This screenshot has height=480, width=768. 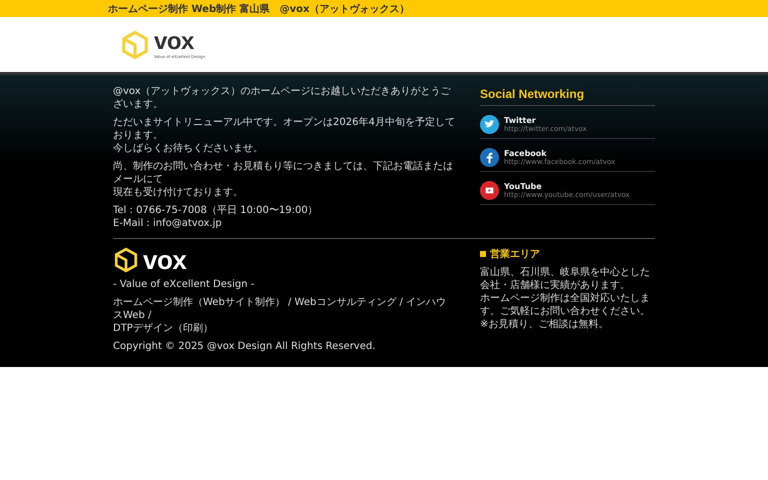 I want to click on intro-text: @vox（アットヴォックス）のホームページにお越しいただきありがとうございます。, so click(x=282, y=98).